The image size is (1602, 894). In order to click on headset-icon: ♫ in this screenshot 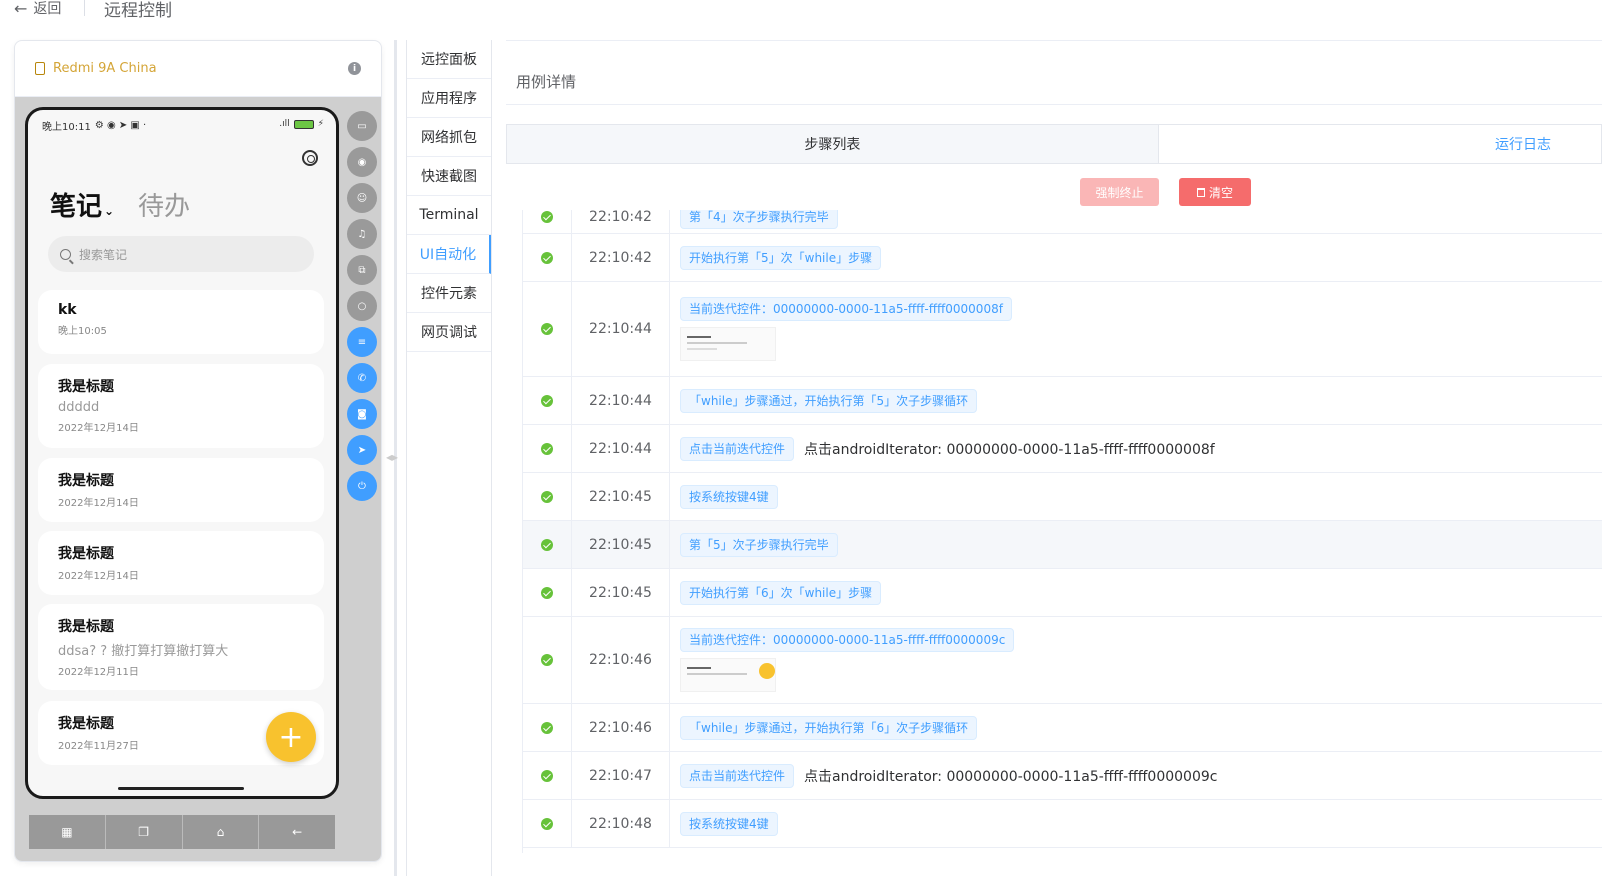, I will do `click(362, 234)`.